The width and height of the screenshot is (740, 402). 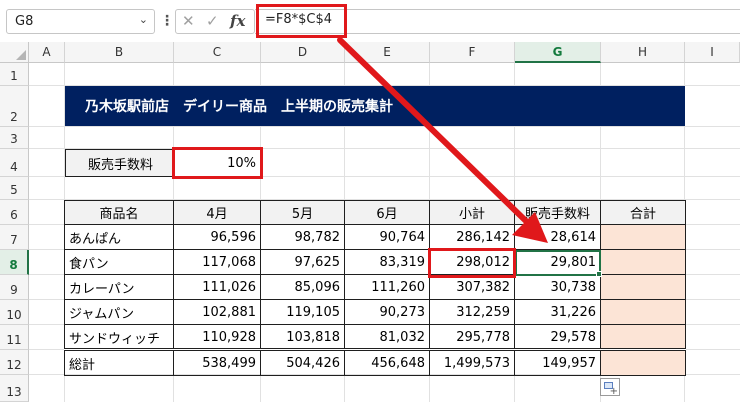 I want to click on quick-analysis-icon, so click(x=610, y=387).